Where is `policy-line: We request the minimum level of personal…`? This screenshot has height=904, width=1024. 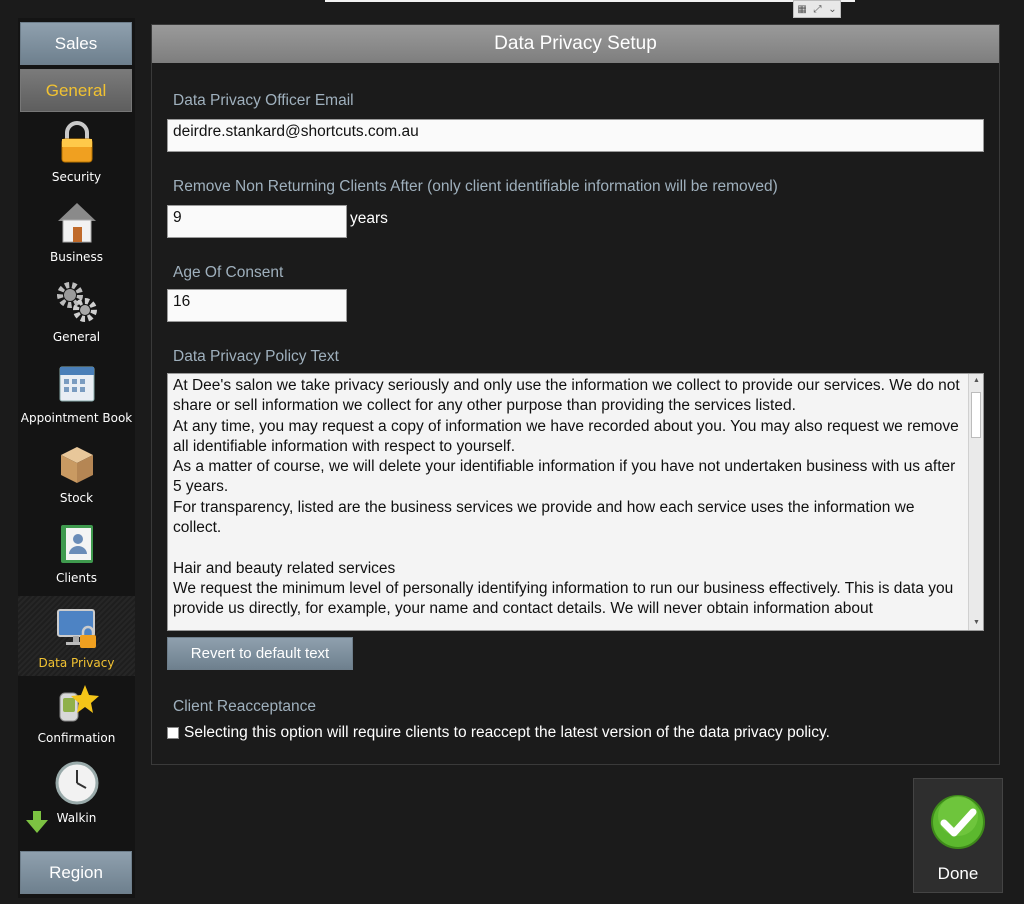
policy-line: We request the minimum level of personal… is located at coordinates (565, 598).